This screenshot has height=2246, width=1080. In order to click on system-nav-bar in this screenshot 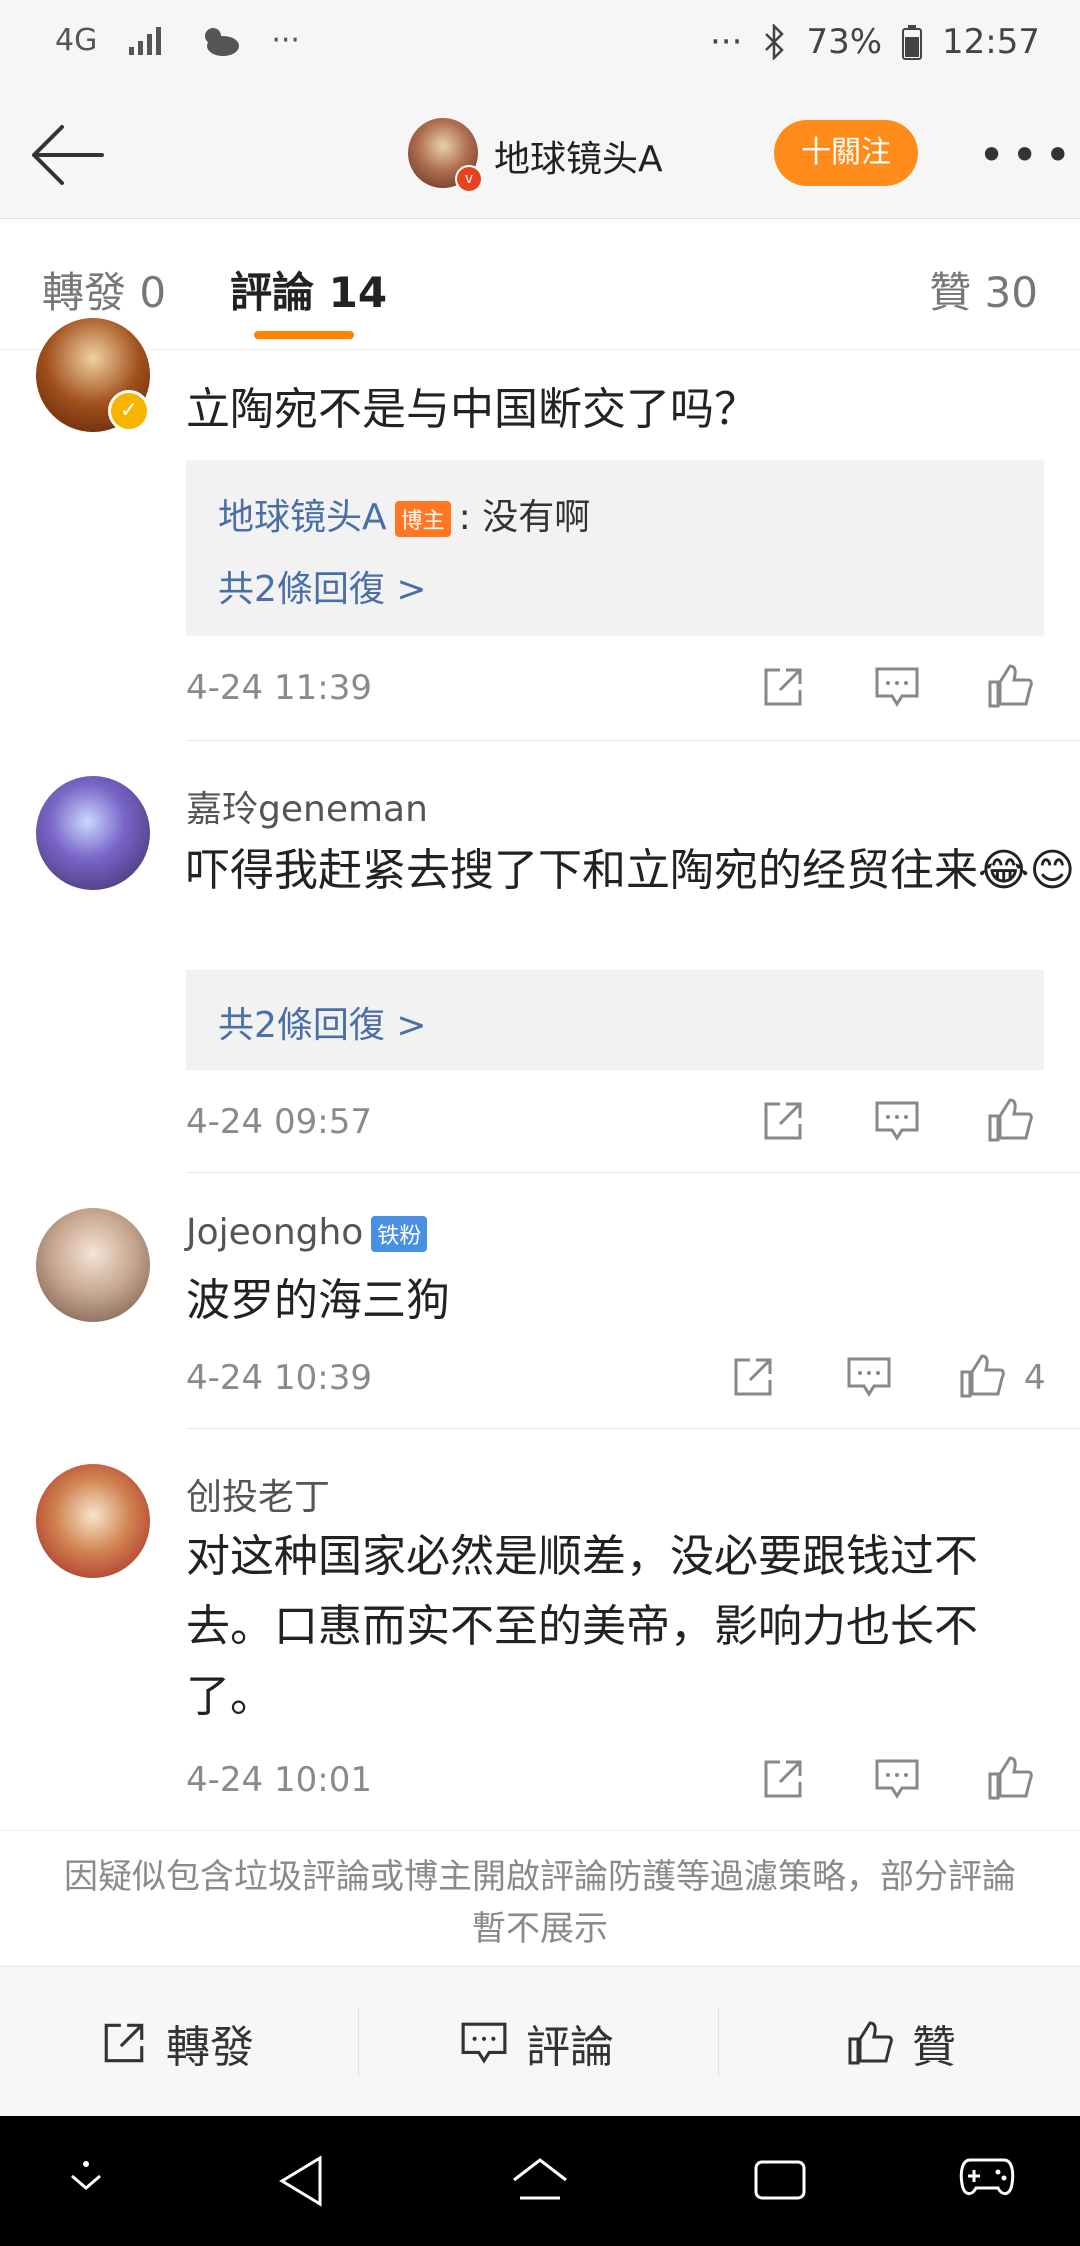, I will do `click(540, 2181)`.